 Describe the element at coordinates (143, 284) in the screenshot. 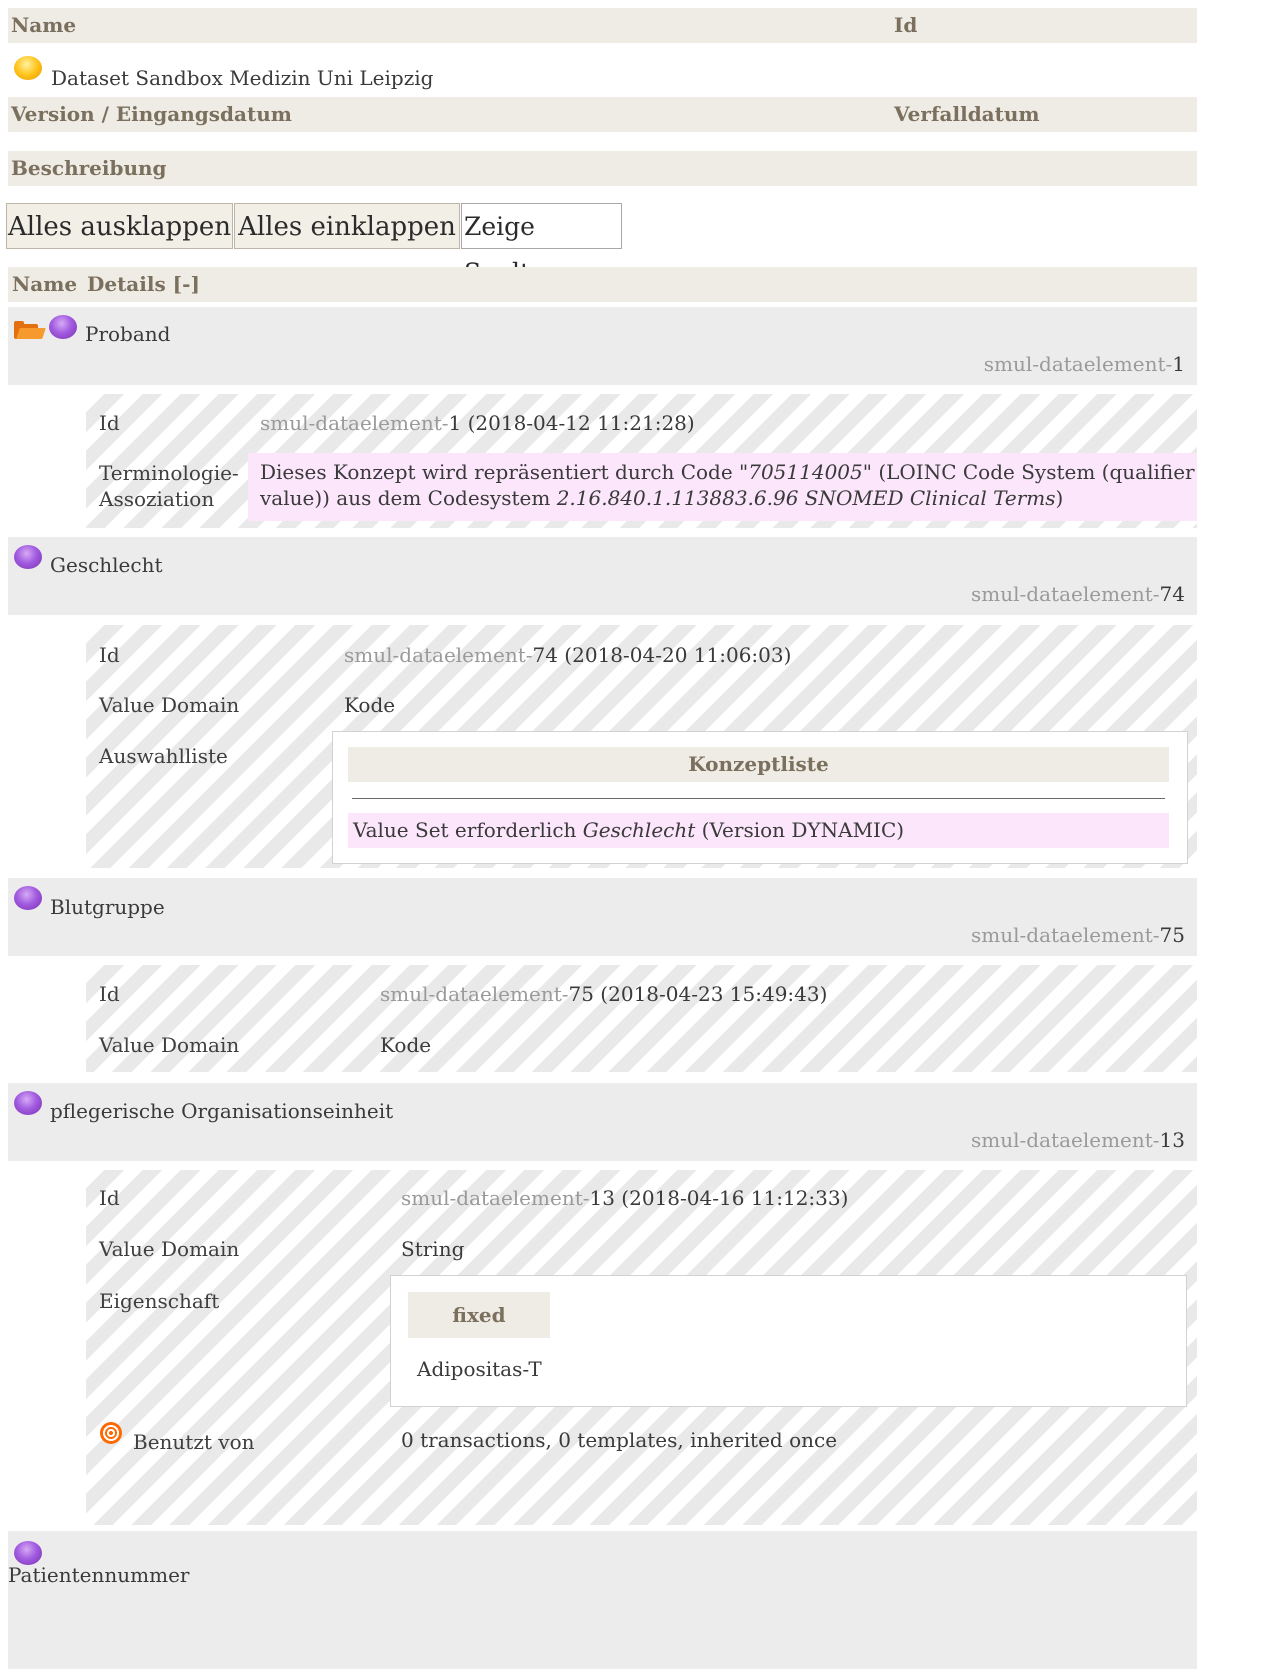

I see `col-details-header: Details [-]` at that location.